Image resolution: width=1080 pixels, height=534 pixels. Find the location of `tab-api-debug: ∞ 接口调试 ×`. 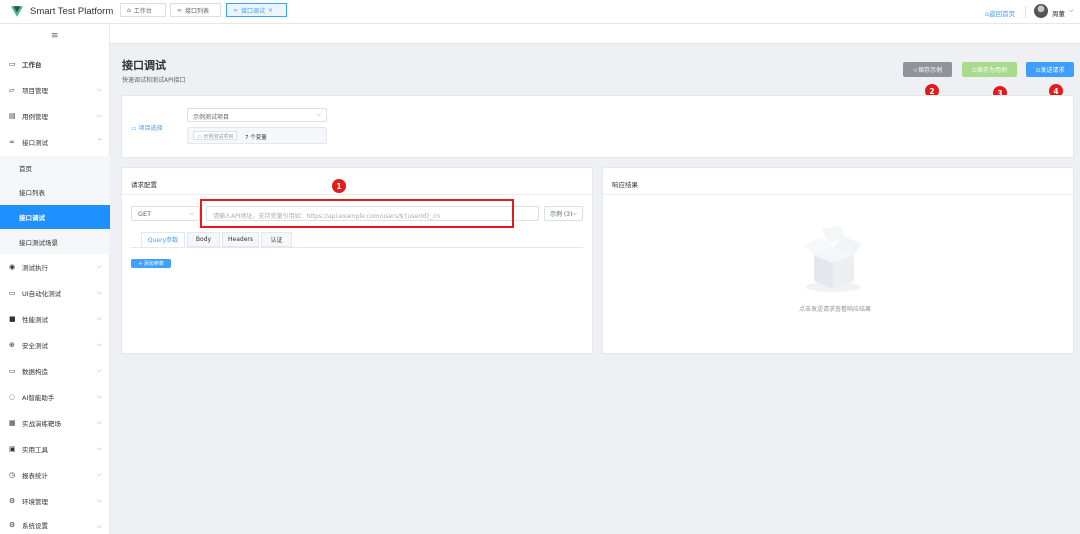

tab-api-debug: ∞ 接口调试 × is located at coordinates (256, 10).